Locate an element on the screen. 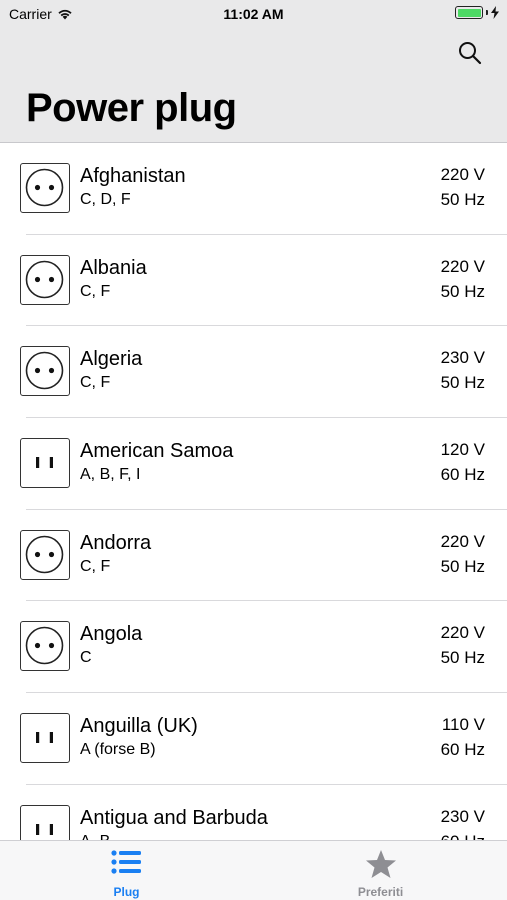  plug-types: A, B, F, I is located at coordinates (110, 475).